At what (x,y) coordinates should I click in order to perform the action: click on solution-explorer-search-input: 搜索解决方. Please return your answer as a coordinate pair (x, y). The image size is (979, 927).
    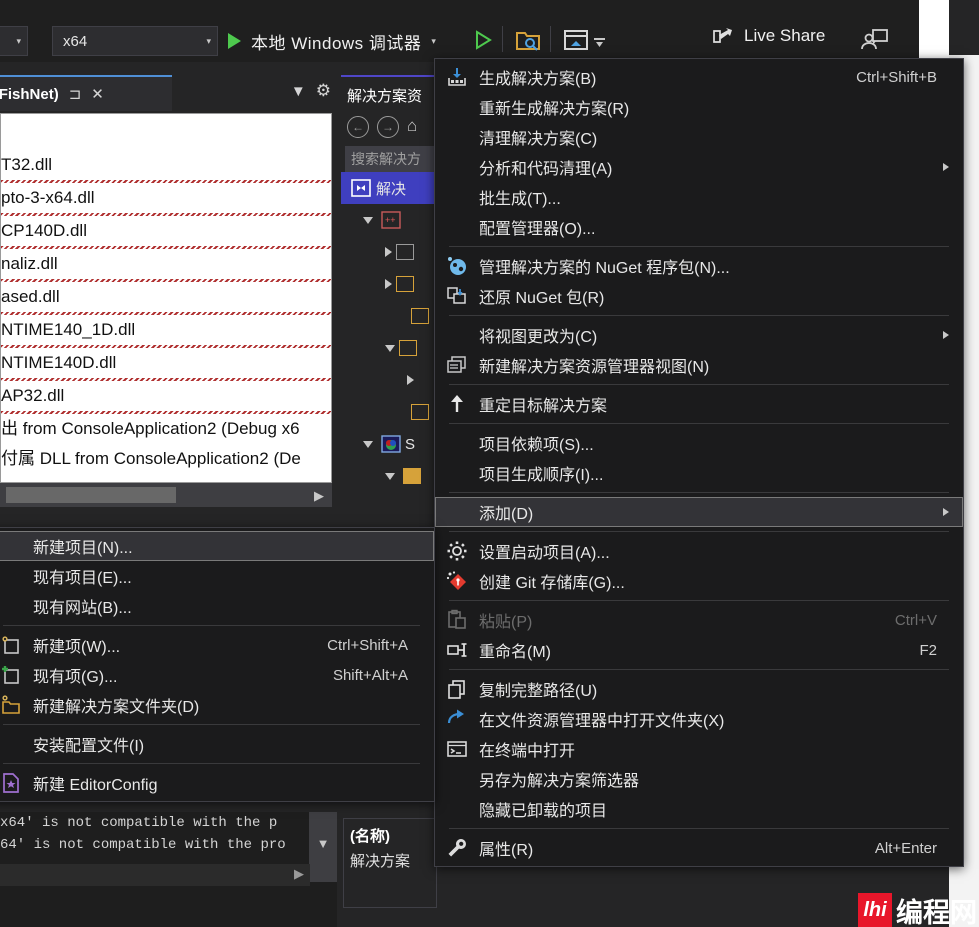
    Looking at the image, I should click on (391, 159).